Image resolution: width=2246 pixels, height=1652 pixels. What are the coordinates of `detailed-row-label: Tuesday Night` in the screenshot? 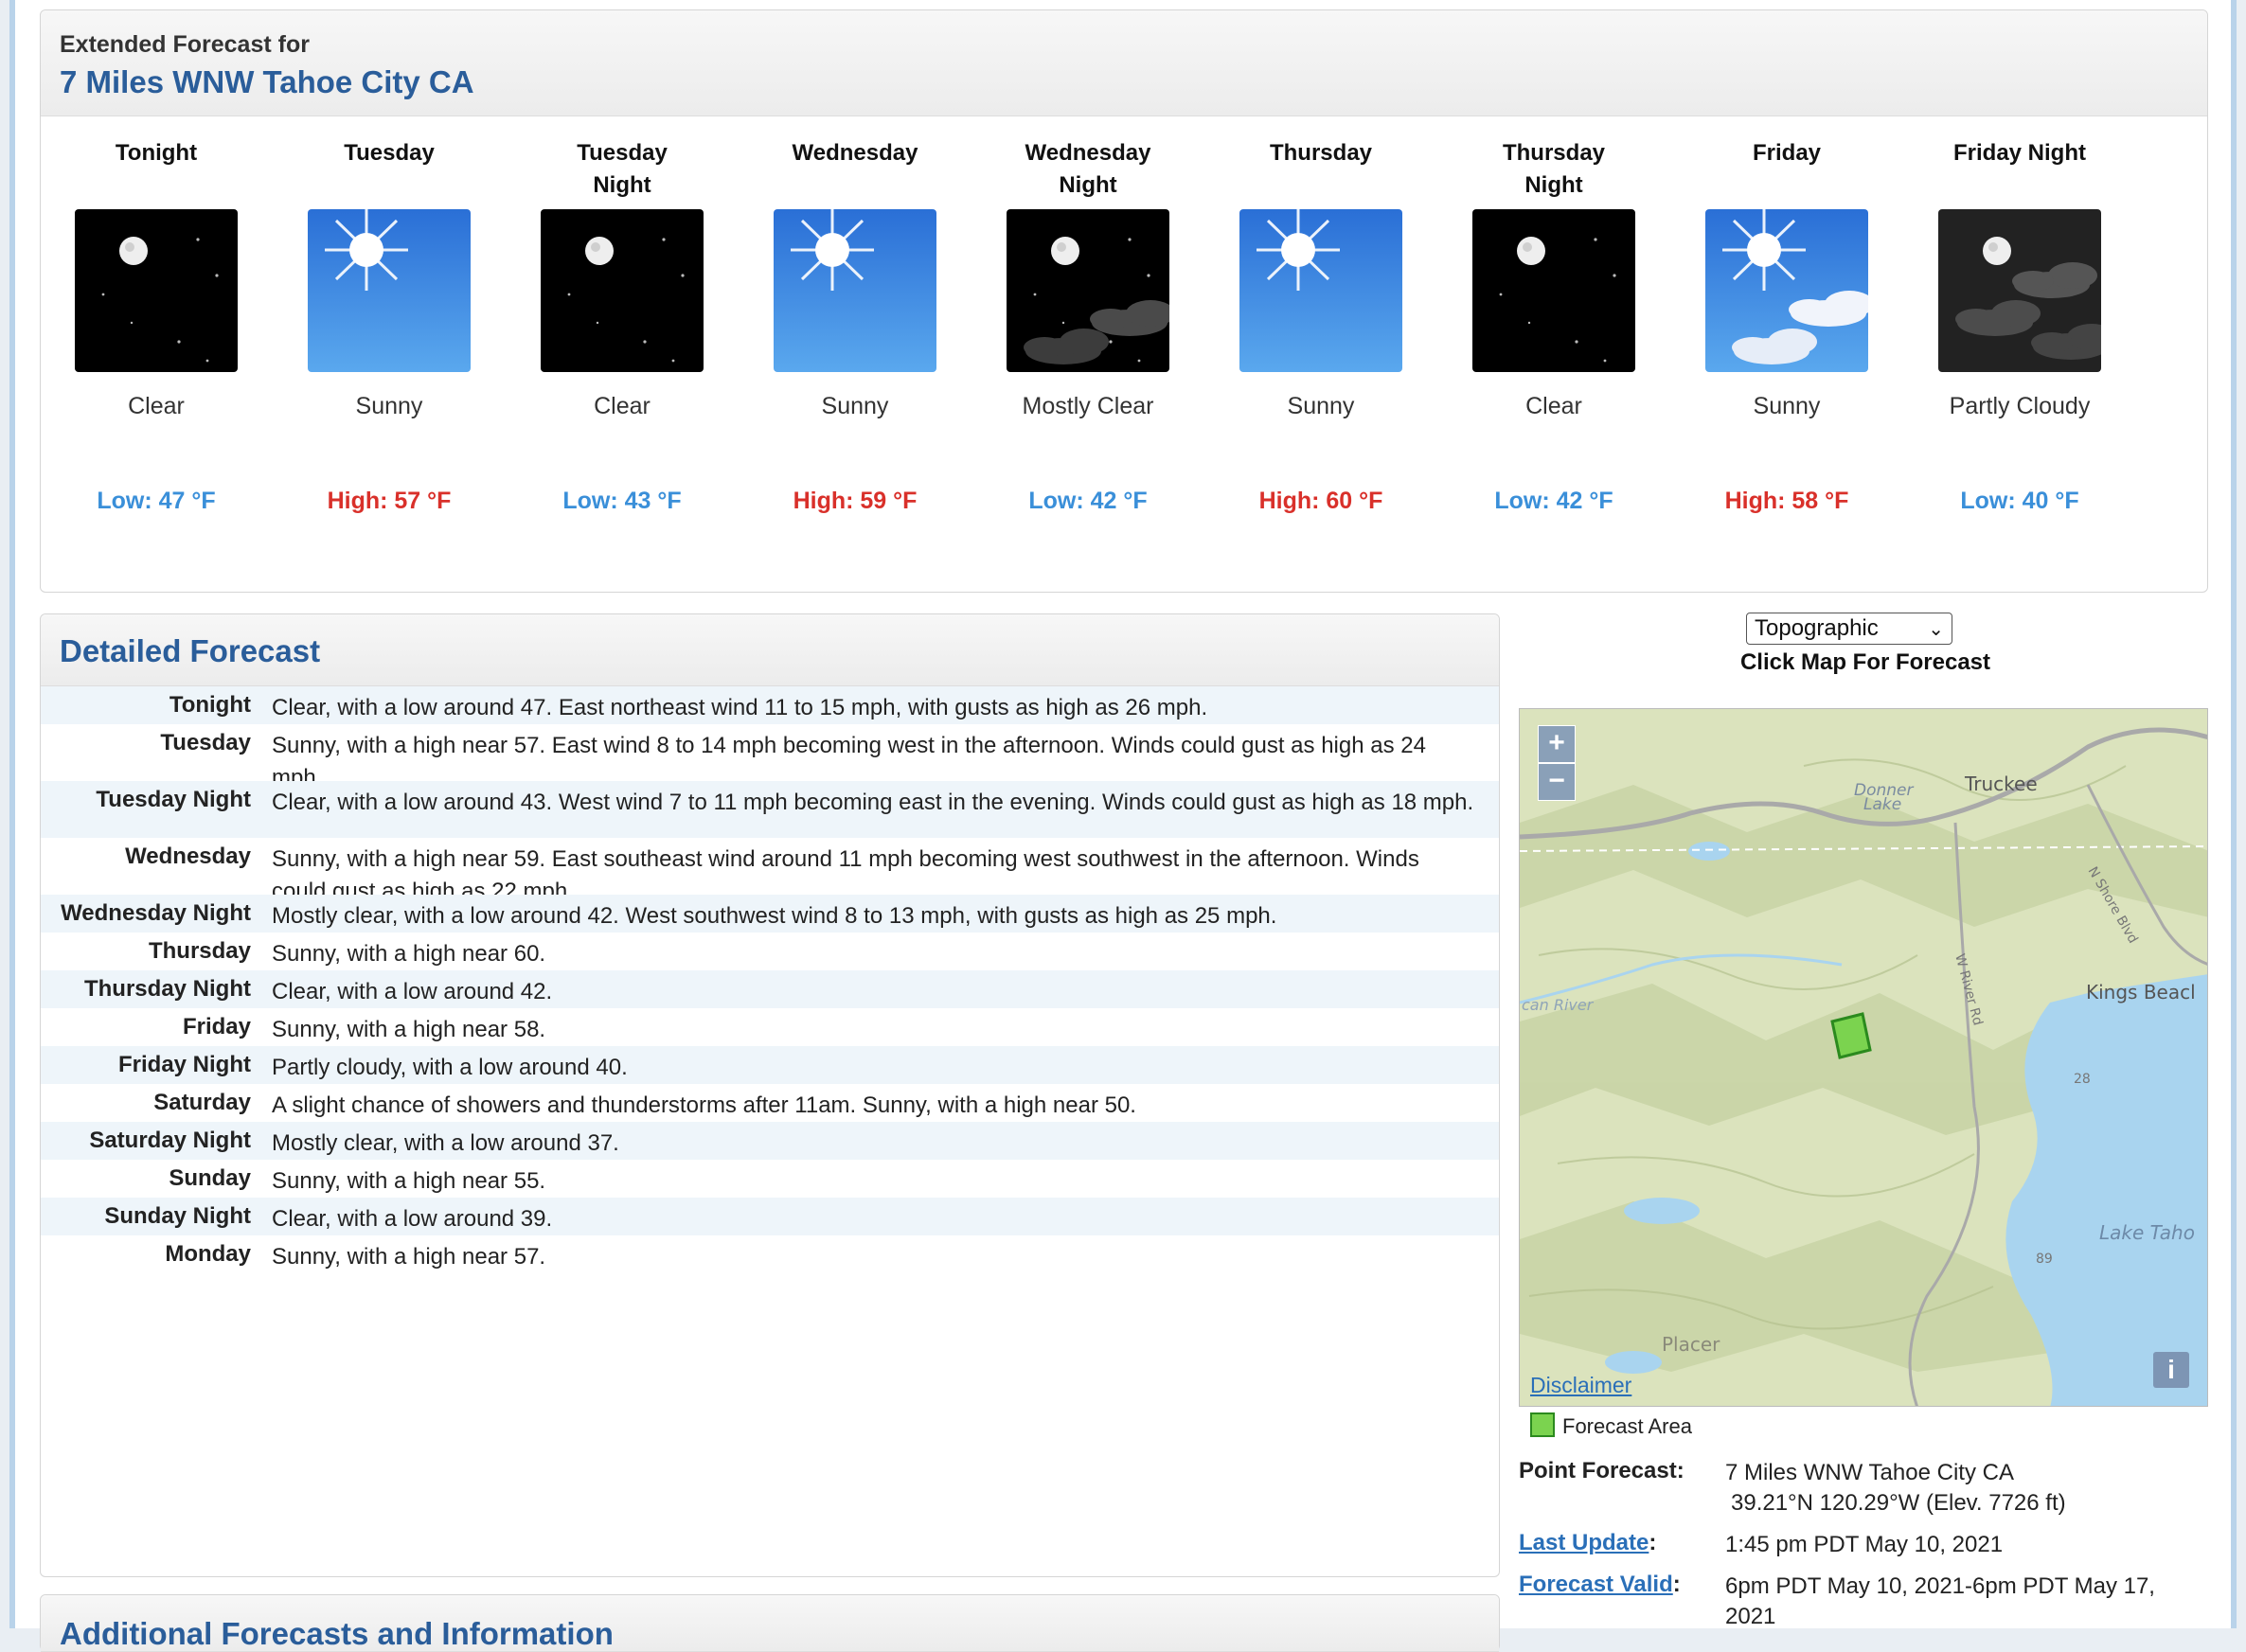 It's located at (173, 799).